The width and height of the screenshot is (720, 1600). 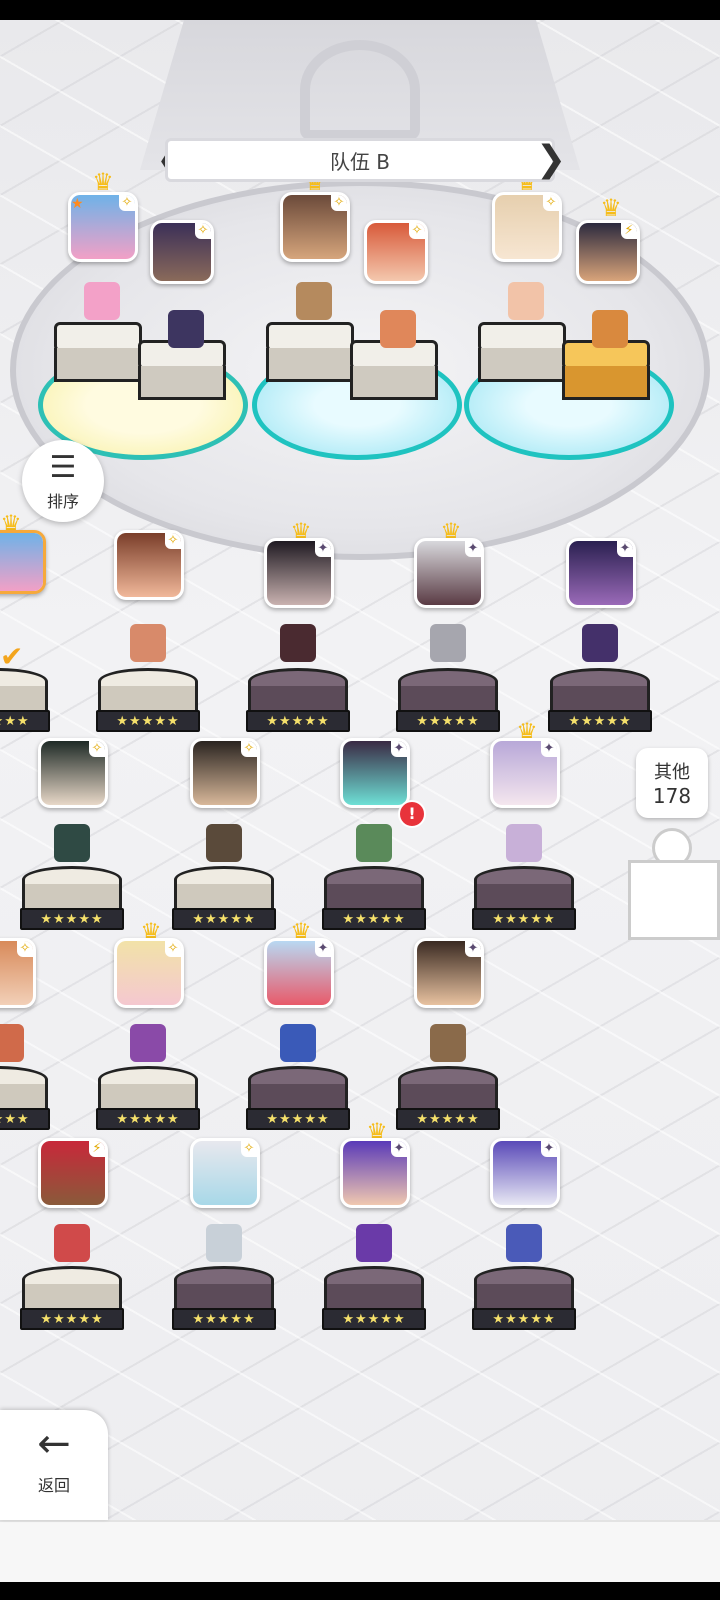 What do you see at coordinates (54, 1444) in the screenshot?
I see `arrow-left-icon: ←` at bounding box center [54, 1444].